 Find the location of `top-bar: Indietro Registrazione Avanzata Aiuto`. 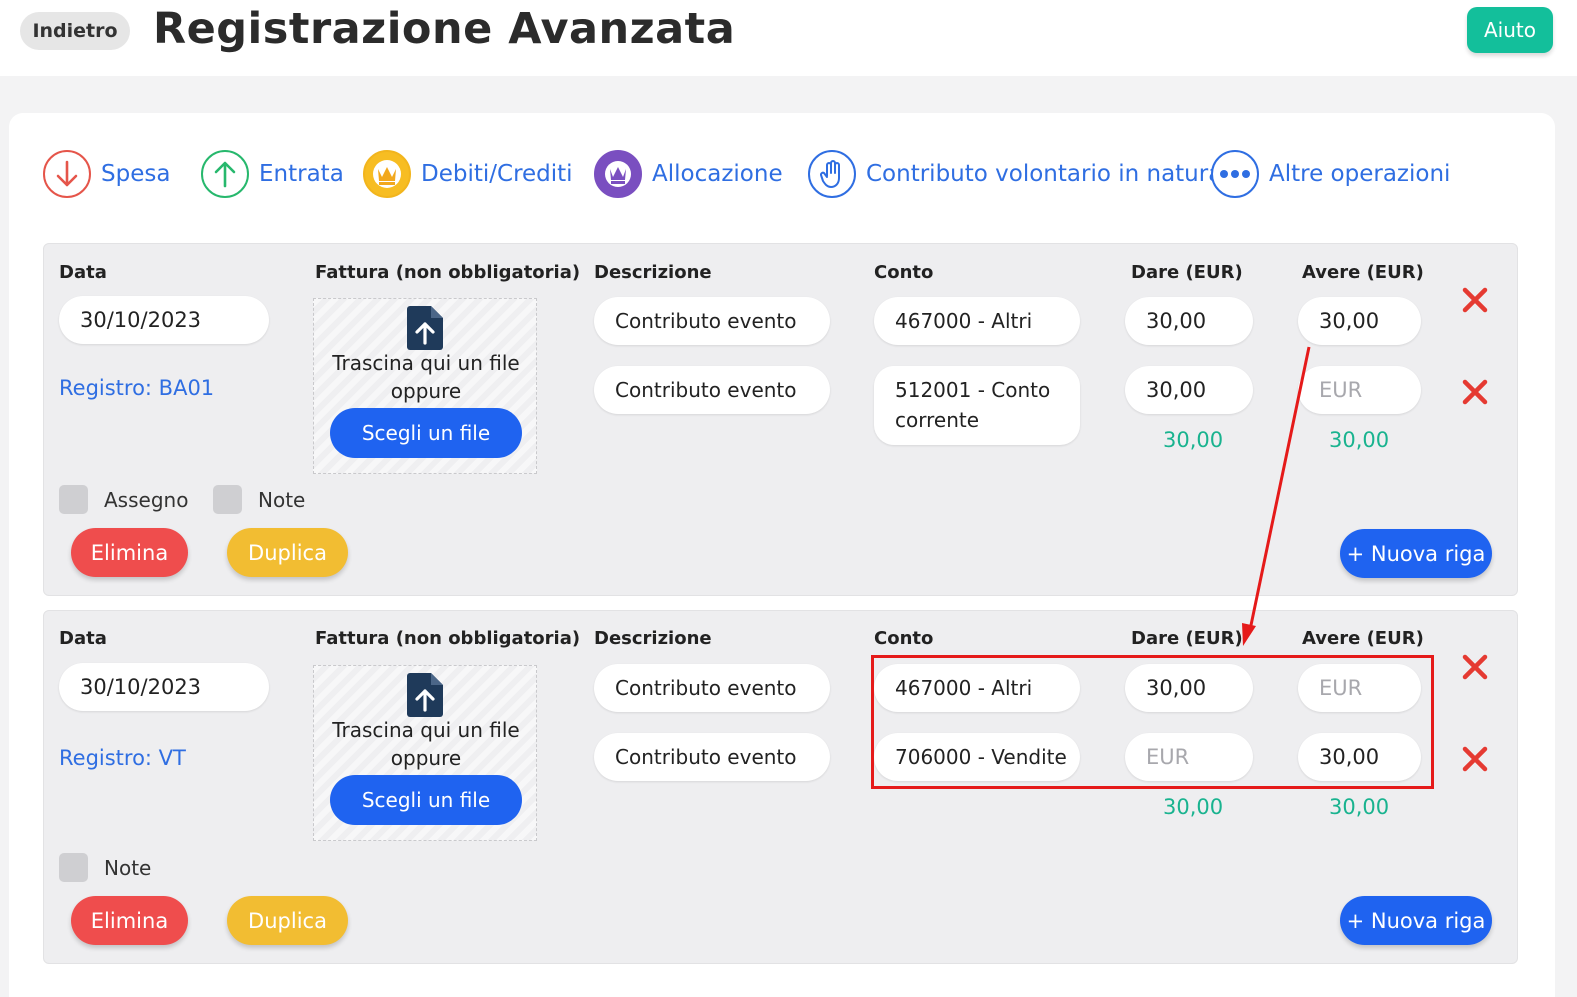

top-bar: Indietro Registrazione Avanzata Aiuto is located at coordinates (788, 38).